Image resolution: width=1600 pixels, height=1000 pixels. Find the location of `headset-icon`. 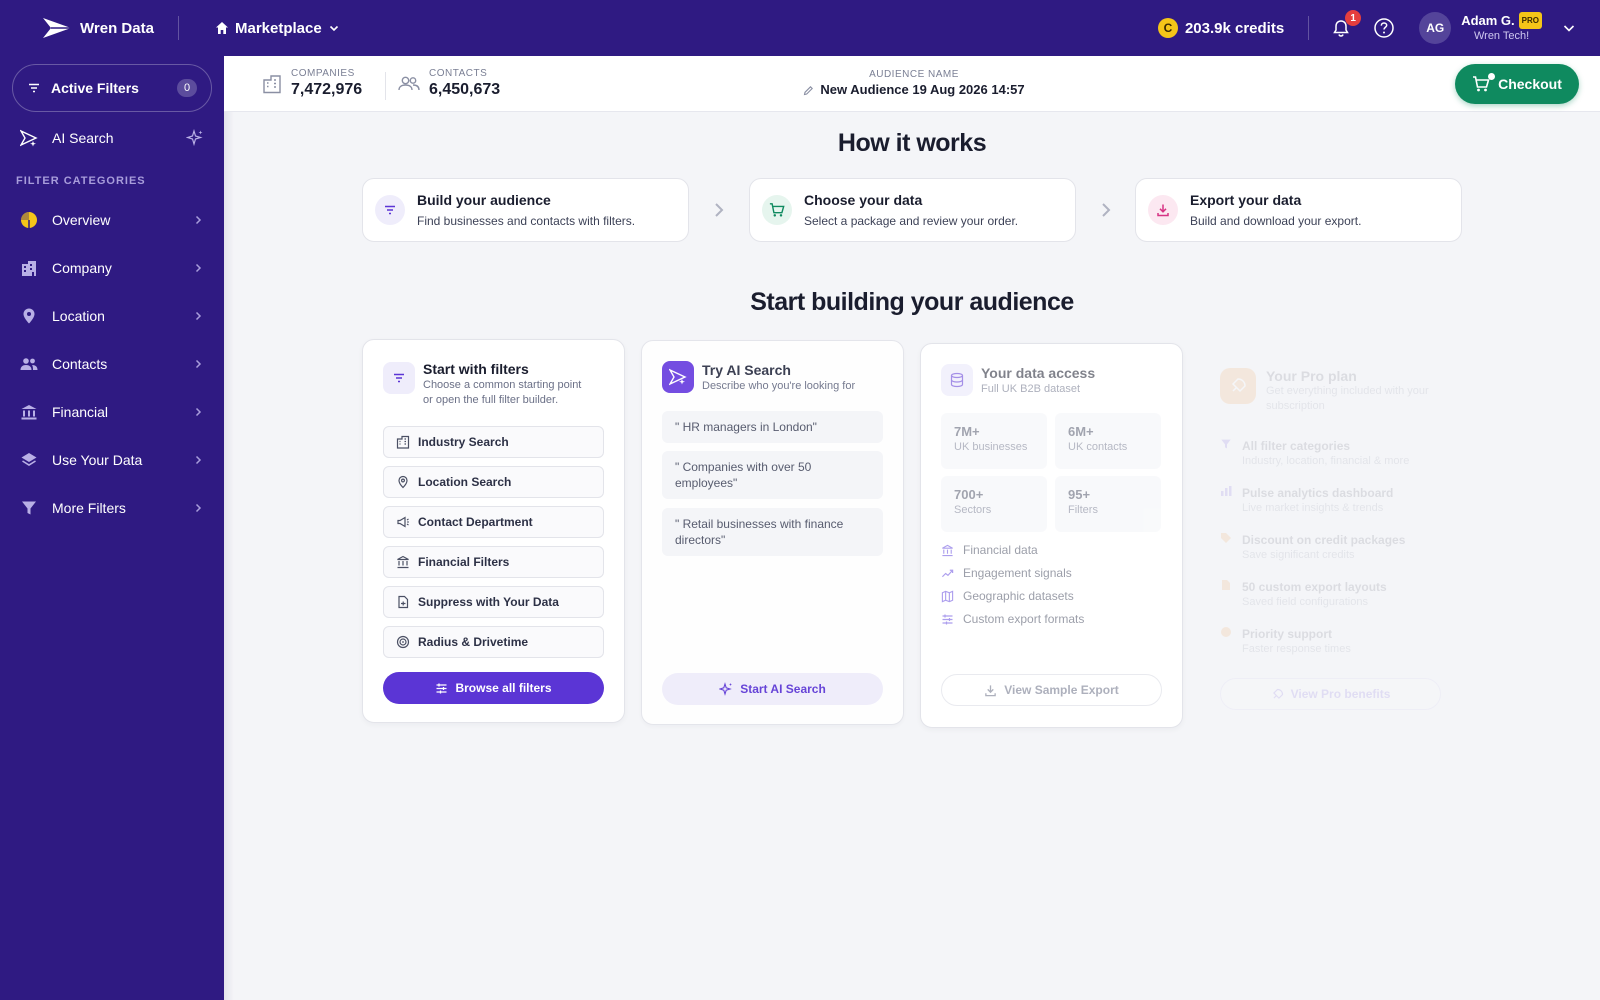

headset-icon is located at coordinates (1226, 641).